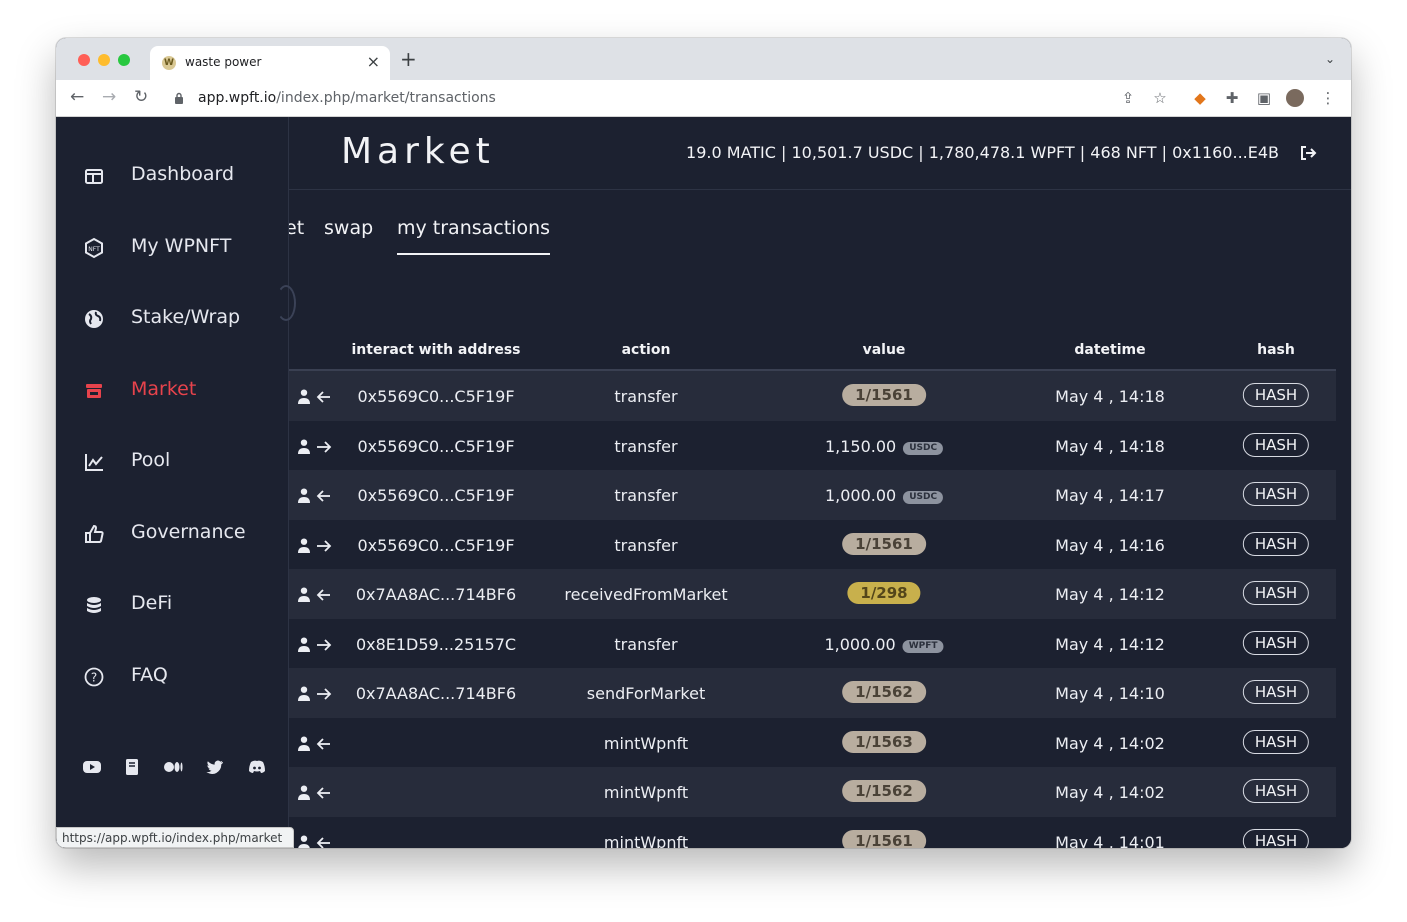 The height and width of the screenshot is (922, 1407). I want to click on sidebar-item-stake-wrap: Stake/Wrap, so click(172, 318).